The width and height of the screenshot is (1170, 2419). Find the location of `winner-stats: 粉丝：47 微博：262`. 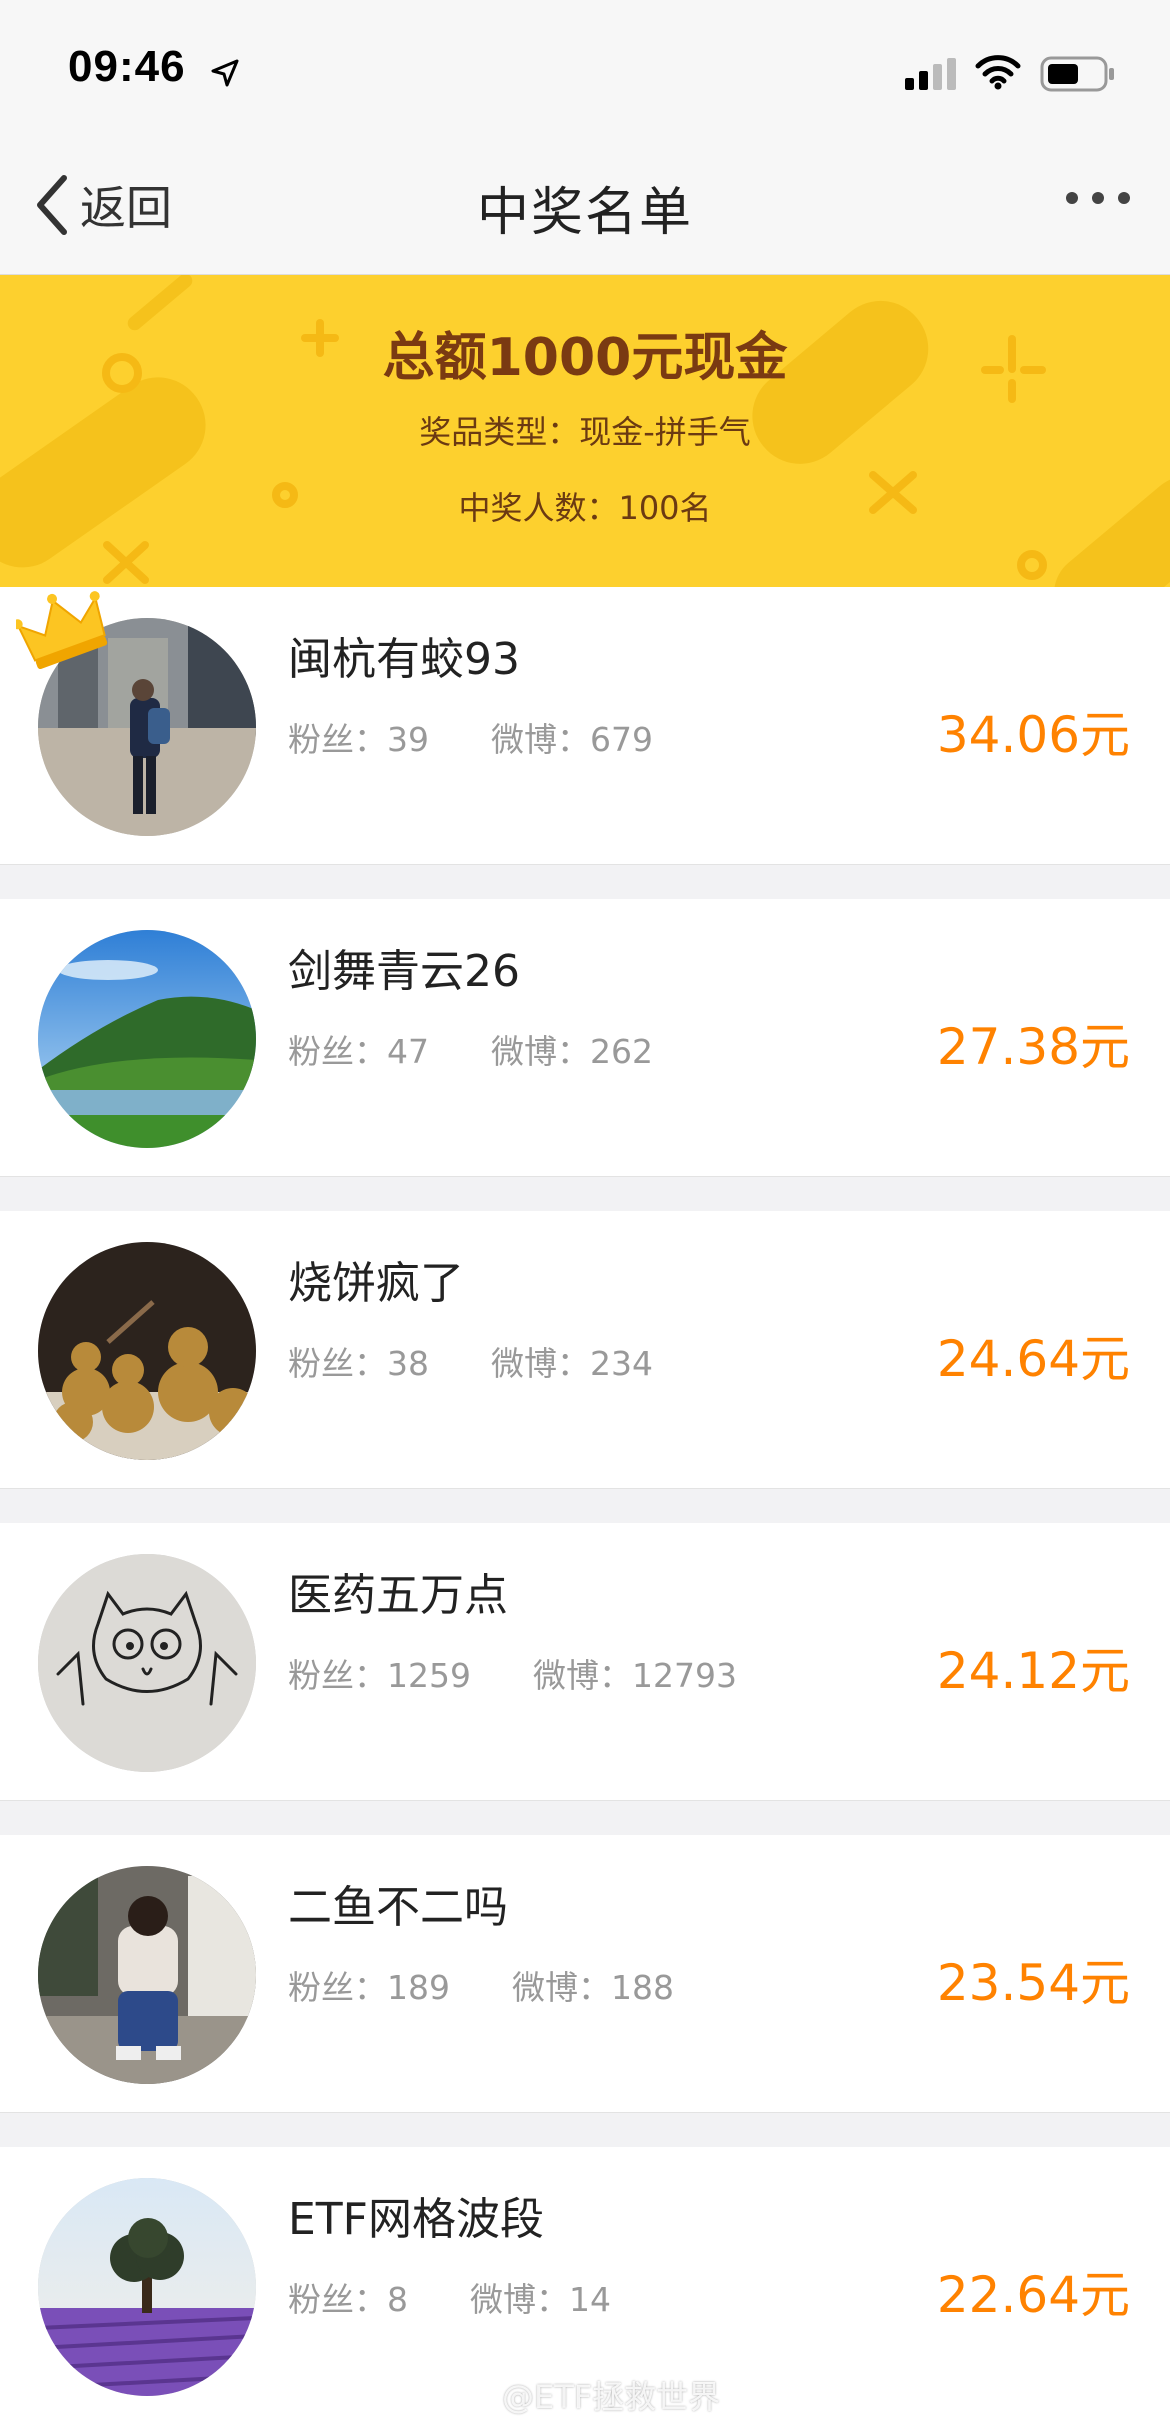

winner-stats: 粉丝：47 微博：262 is located at coordinates (470, 1049).